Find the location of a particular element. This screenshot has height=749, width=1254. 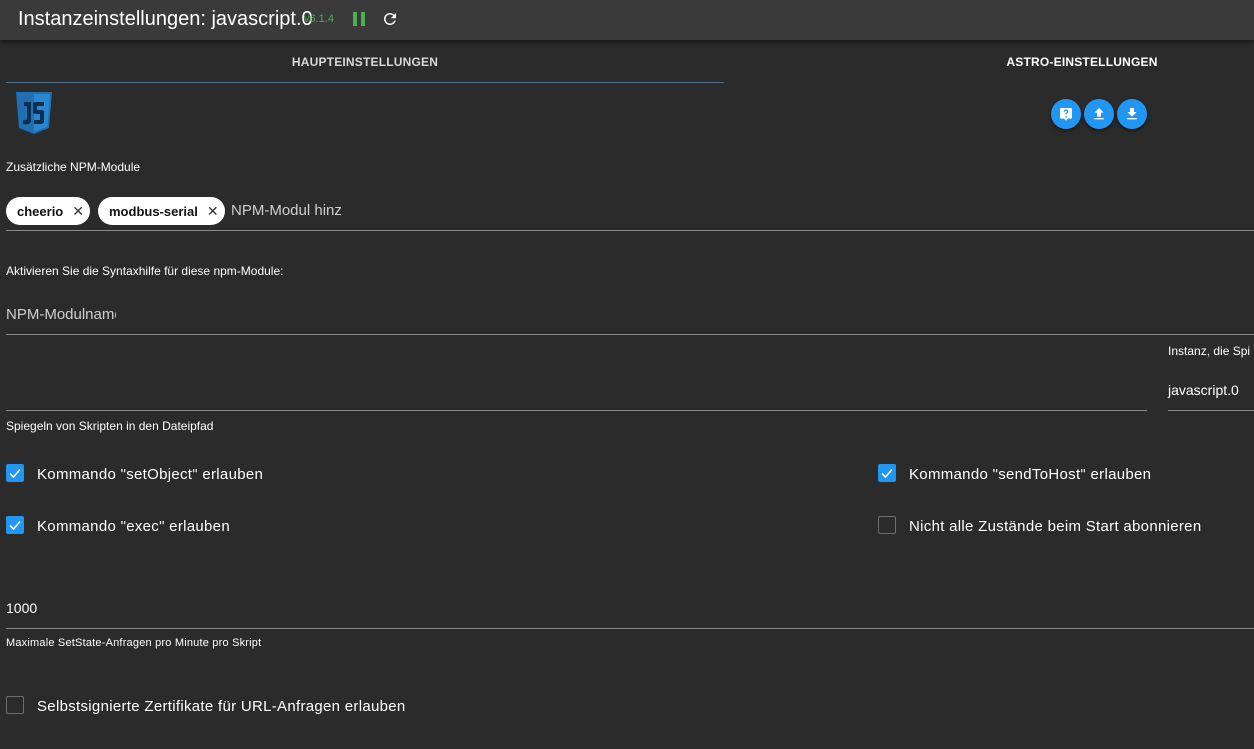

javascript-logo is located at coordinates (34, 113).